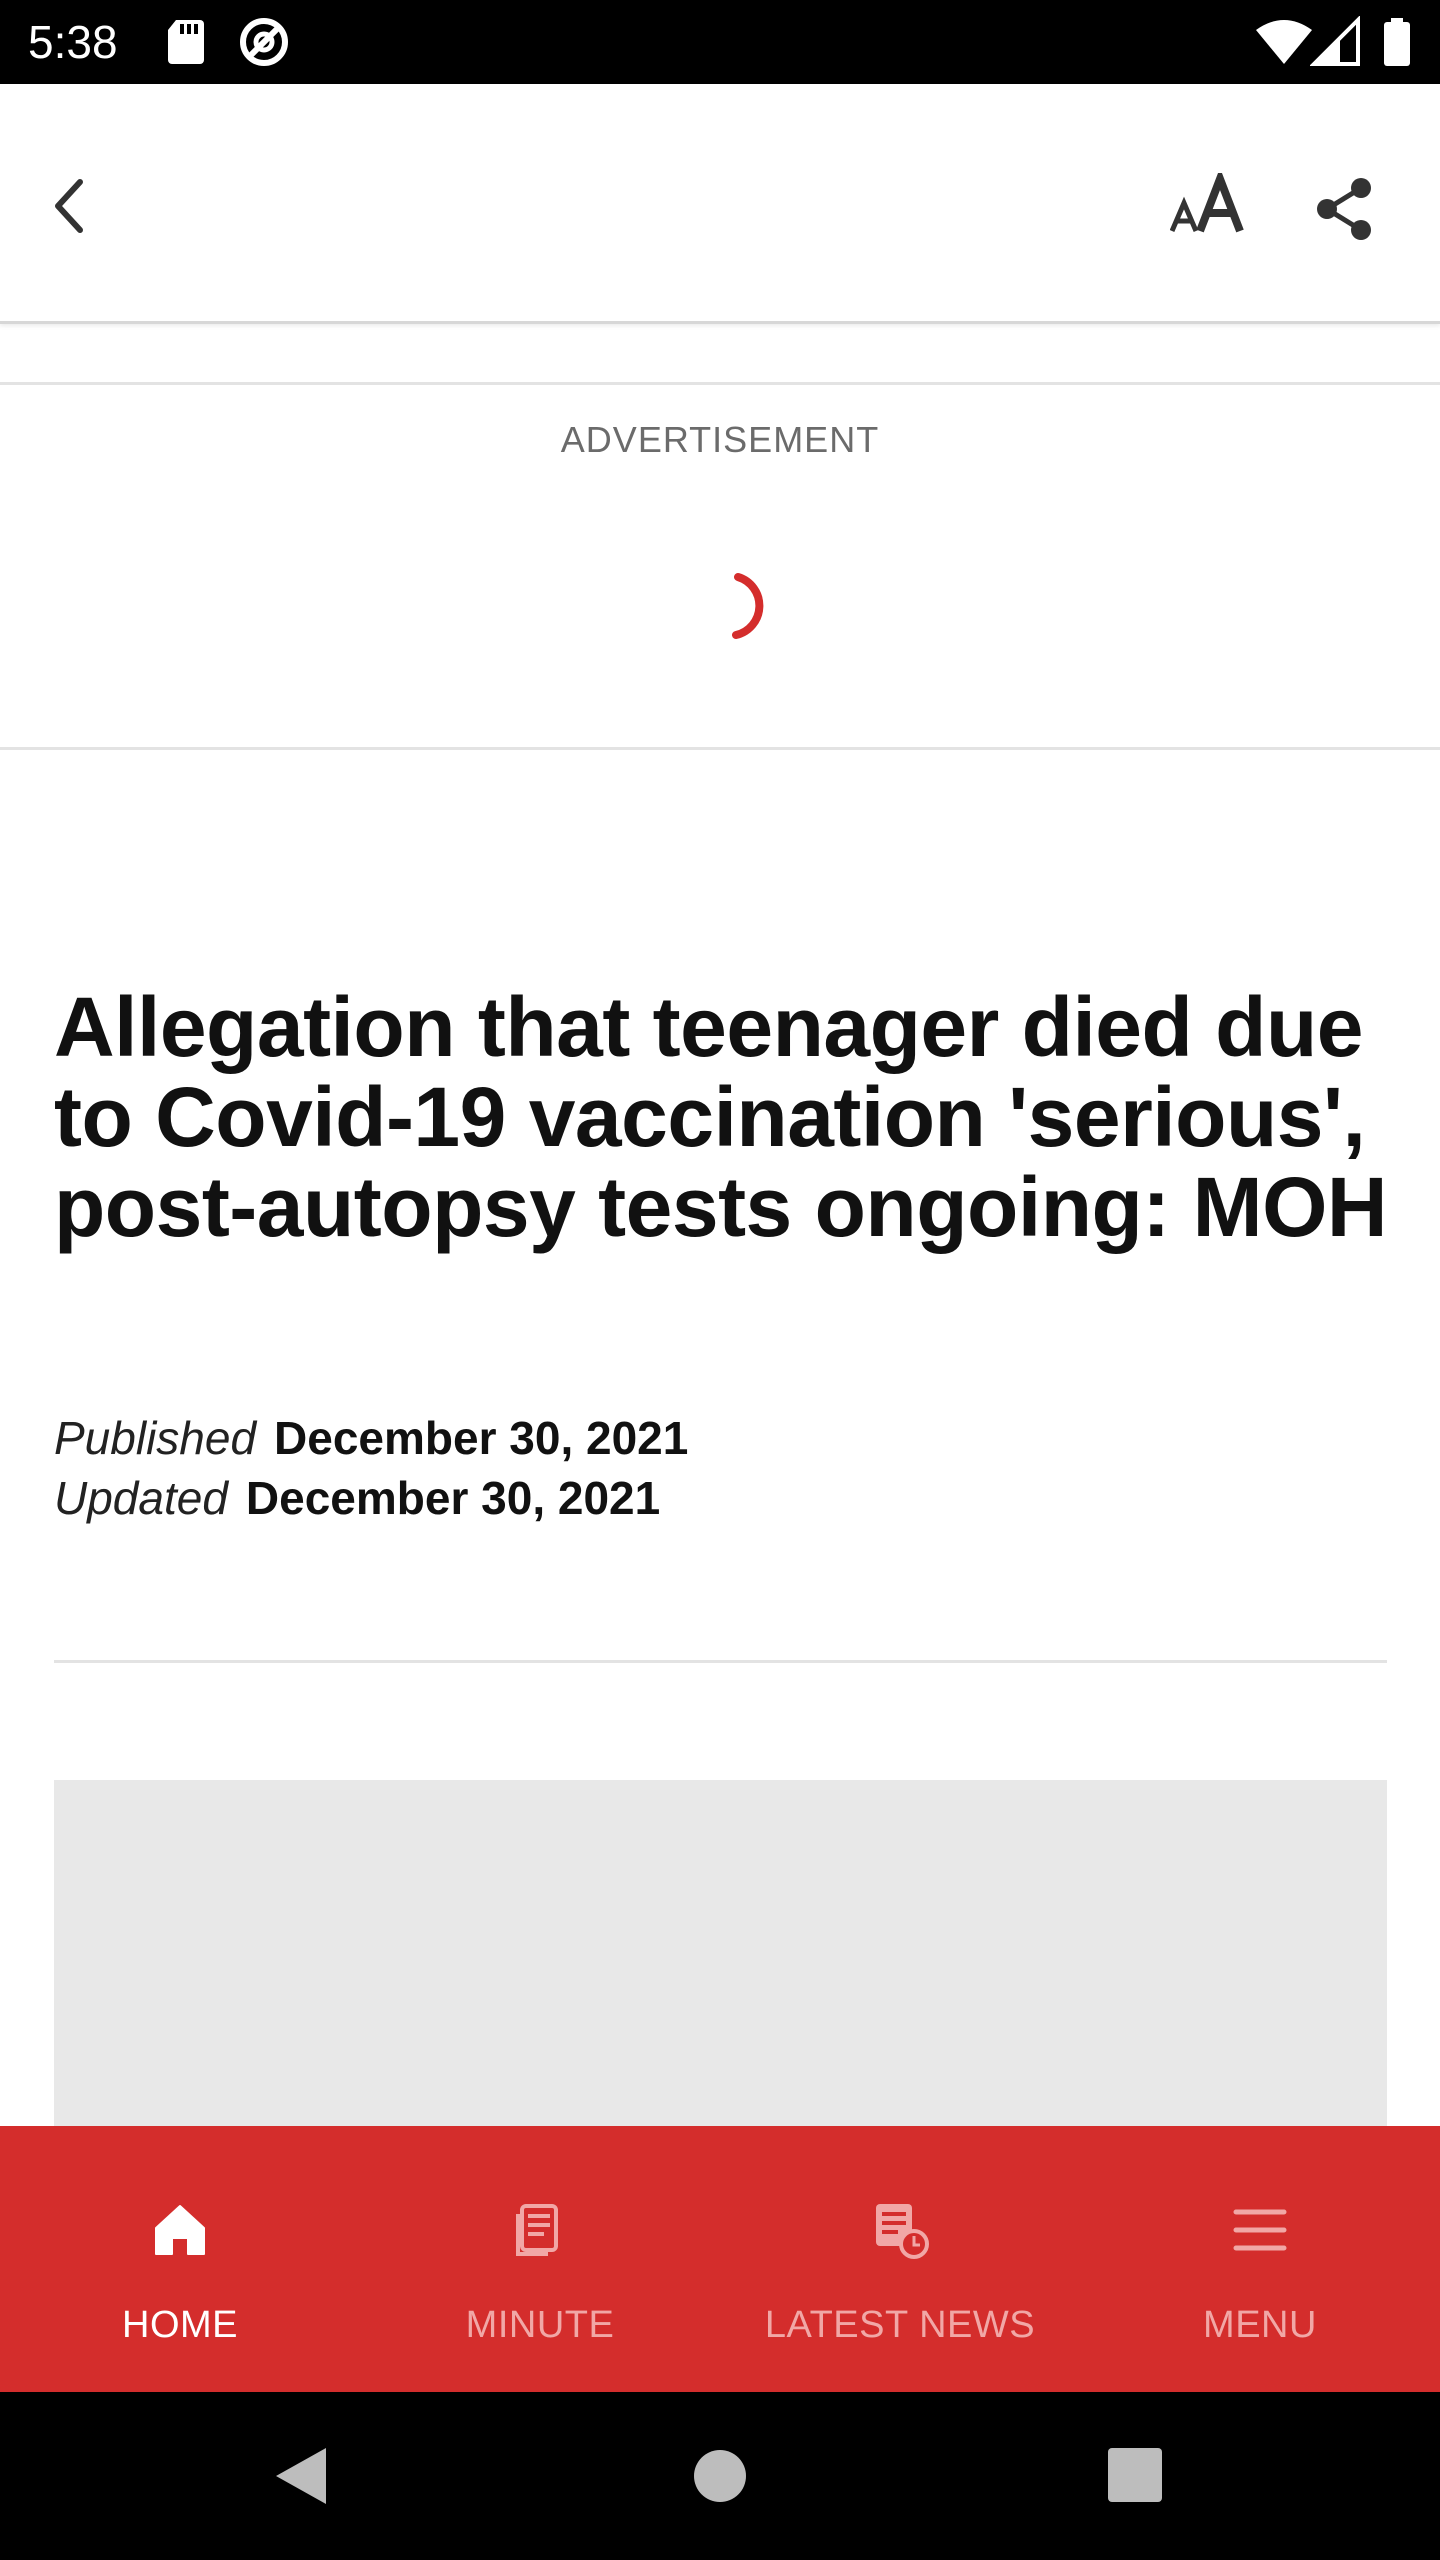 This screenshot has height=2560, width=1440. What do you see at coordinates (1335, 41) in the screenshot?
I see `cell-signal-icon` at bounding box center [1335, 41].